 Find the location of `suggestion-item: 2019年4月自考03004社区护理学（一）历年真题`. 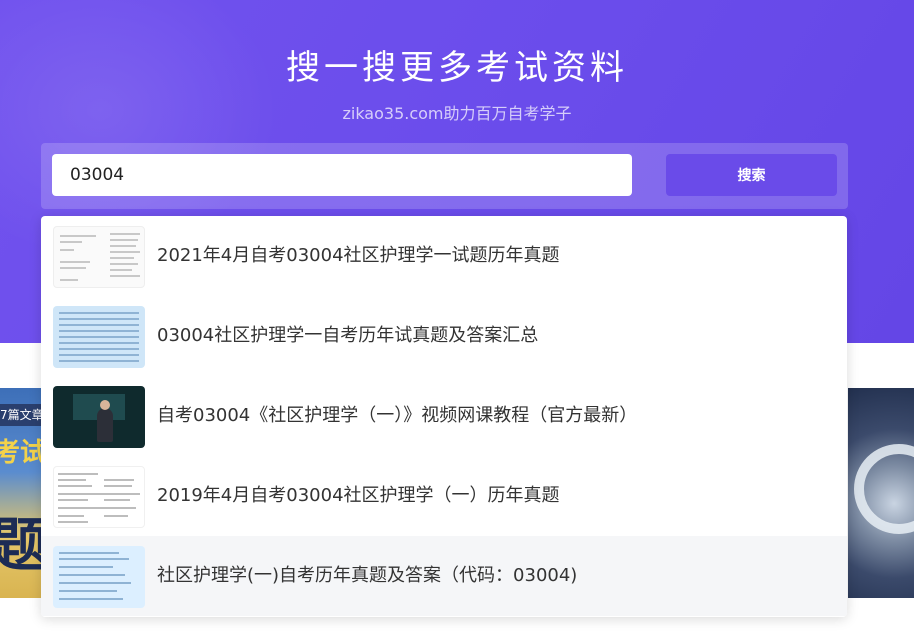

suggestion-item: 2019年4月自考03004社区护理学（一）历年真题 is located at coordinates (444, 496).